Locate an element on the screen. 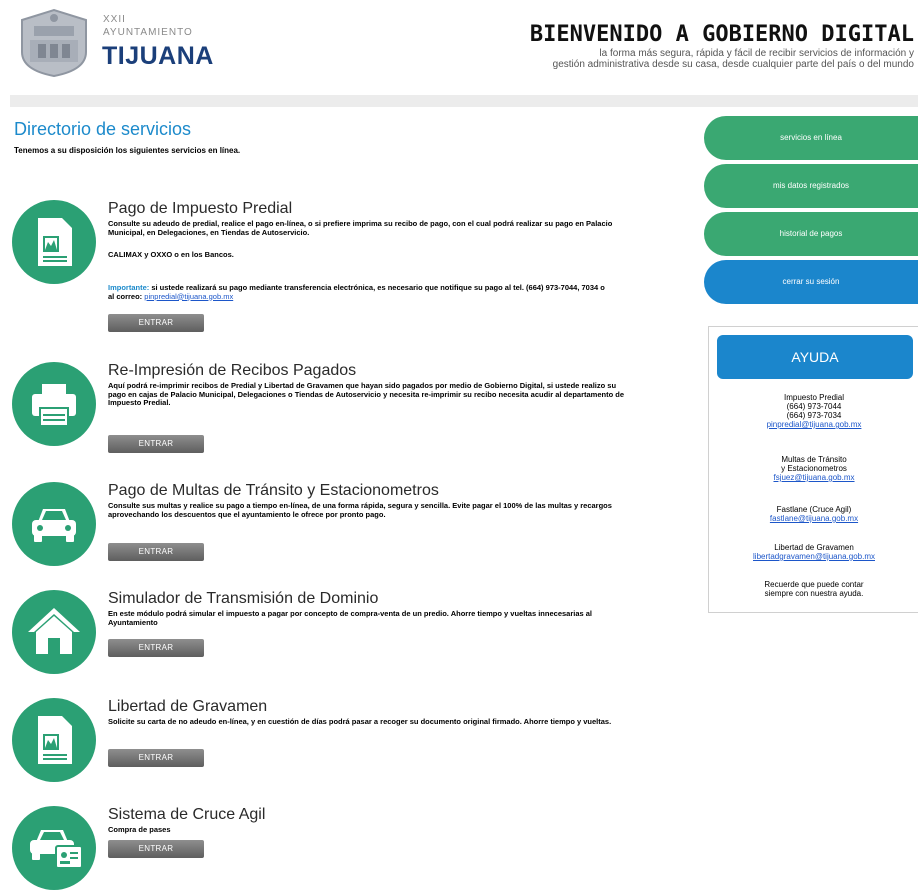 The image size is (918, 890). help-email-link: fsjuez@tijuana.gob.mx is located at coordinates (813, 477).